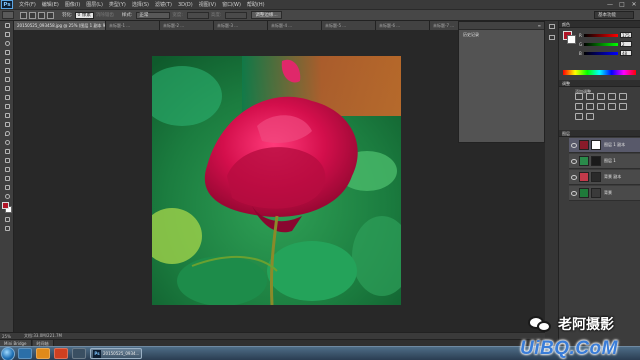  What do you see at coordinates (153, 15) in the screenshot?
I see `style-select: 正常` at bounding box center [153, 15].